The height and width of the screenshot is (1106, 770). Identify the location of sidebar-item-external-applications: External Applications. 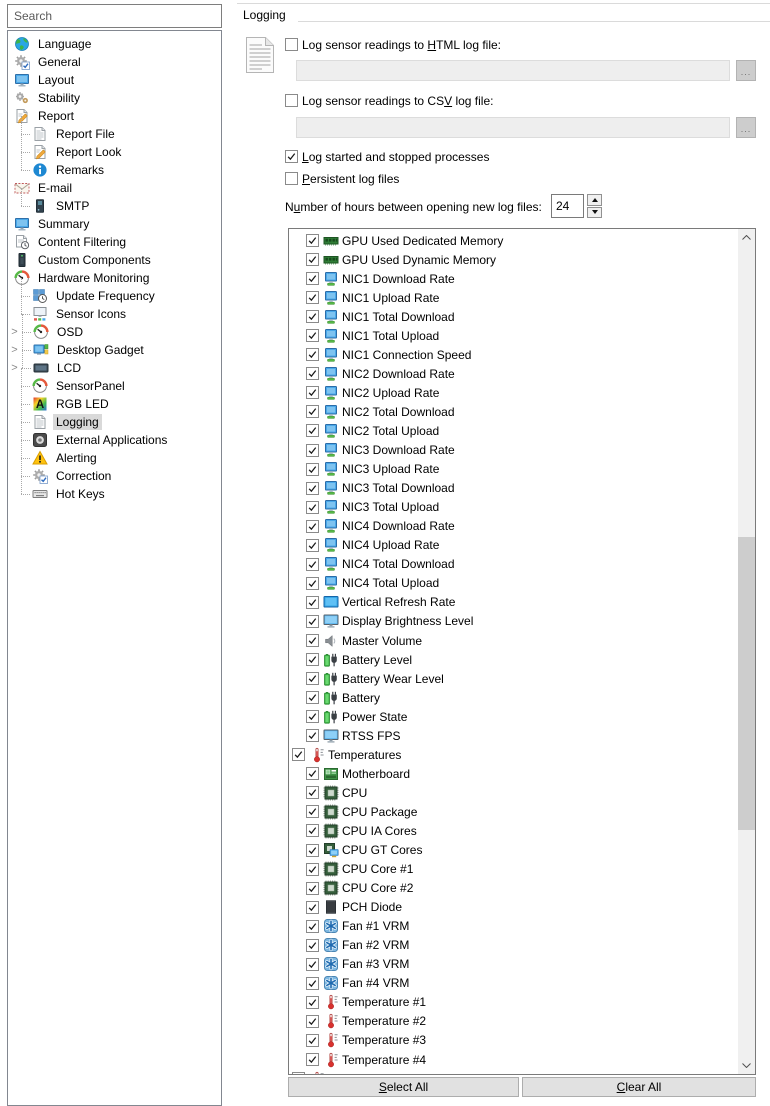
(114, 435).